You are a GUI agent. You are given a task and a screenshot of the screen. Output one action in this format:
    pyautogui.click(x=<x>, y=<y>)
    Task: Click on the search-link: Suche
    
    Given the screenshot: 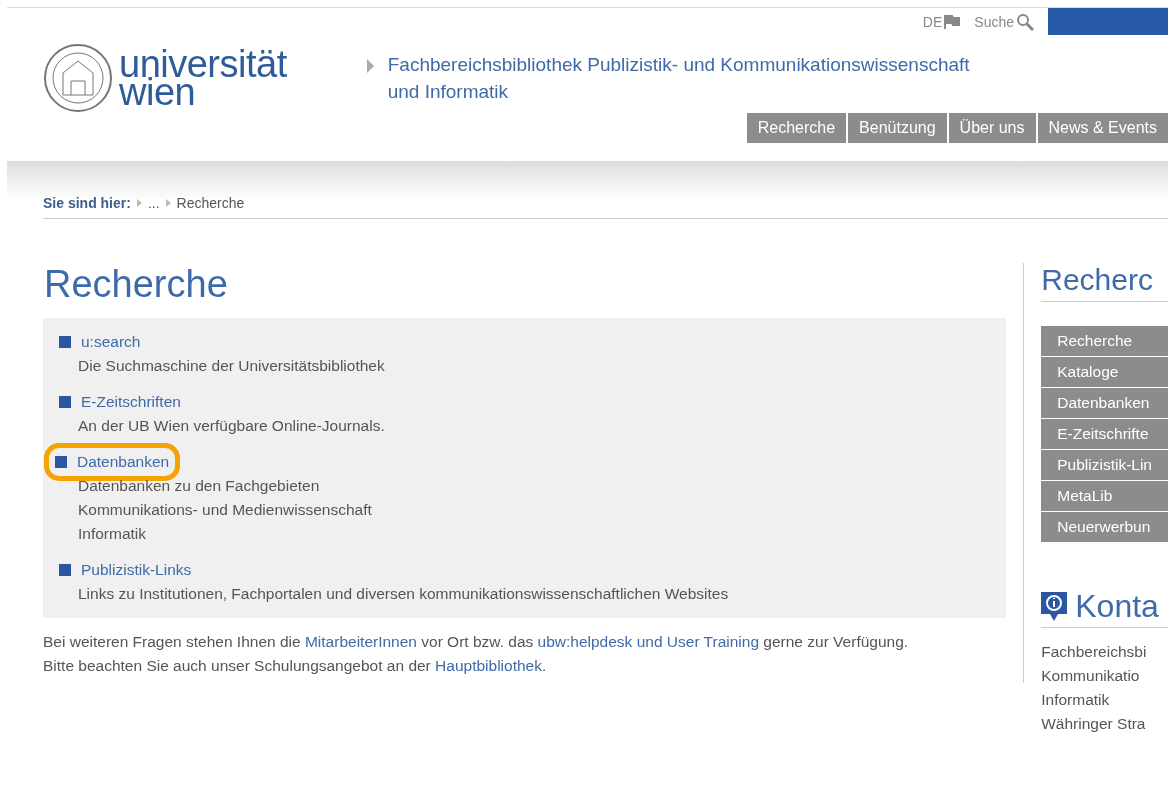 What is the action you would take?
    pyautogui.click(x=994, y=21)
    